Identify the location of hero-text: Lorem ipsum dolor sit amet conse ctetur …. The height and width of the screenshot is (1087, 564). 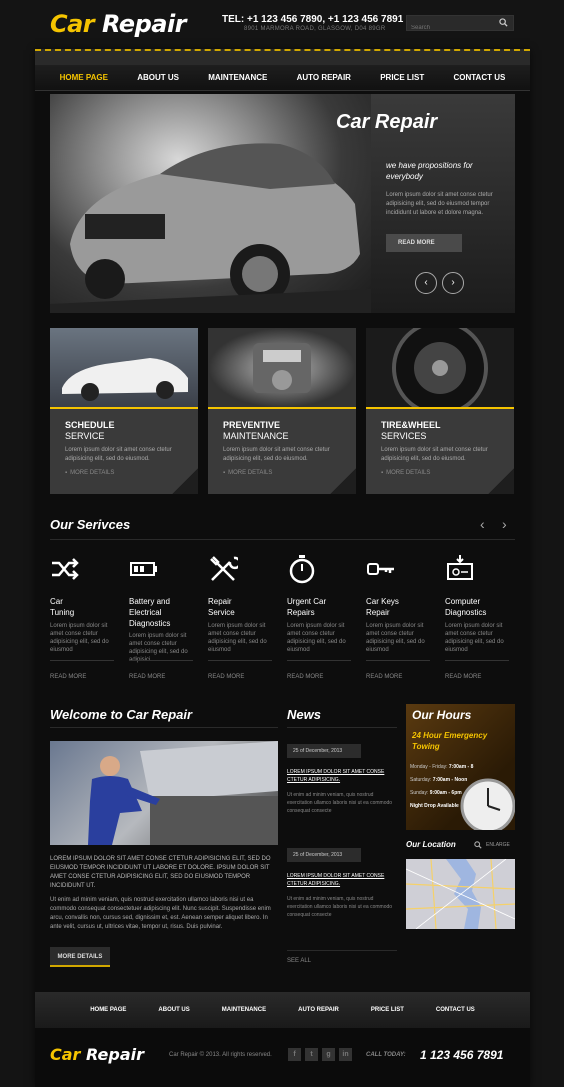
(439, 204).